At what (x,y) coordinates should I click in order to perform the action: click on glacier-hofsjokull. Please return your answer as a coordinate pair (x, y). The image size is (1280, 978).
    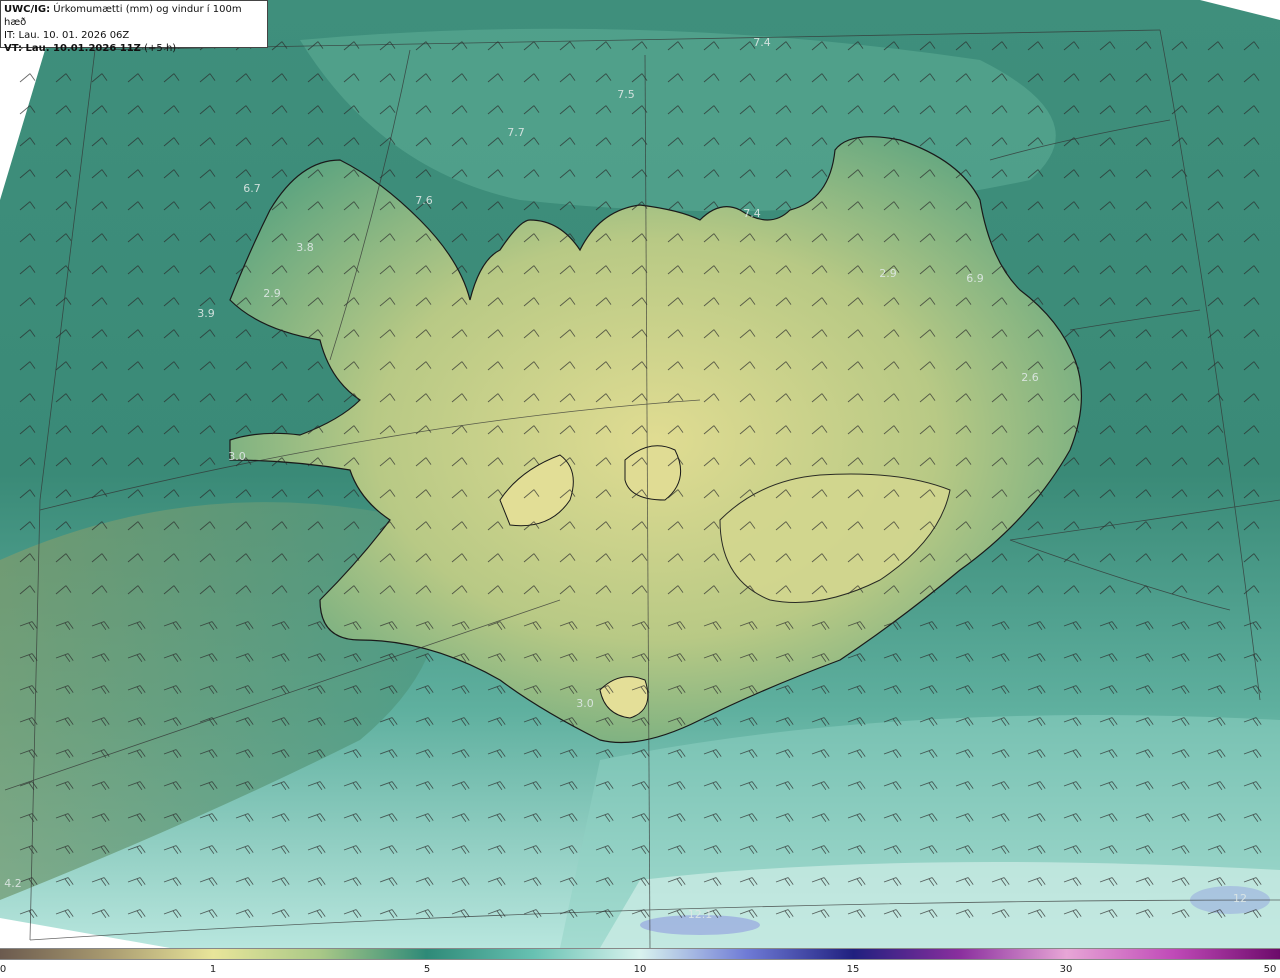
    Looking at the image, I should click on (653, 473).